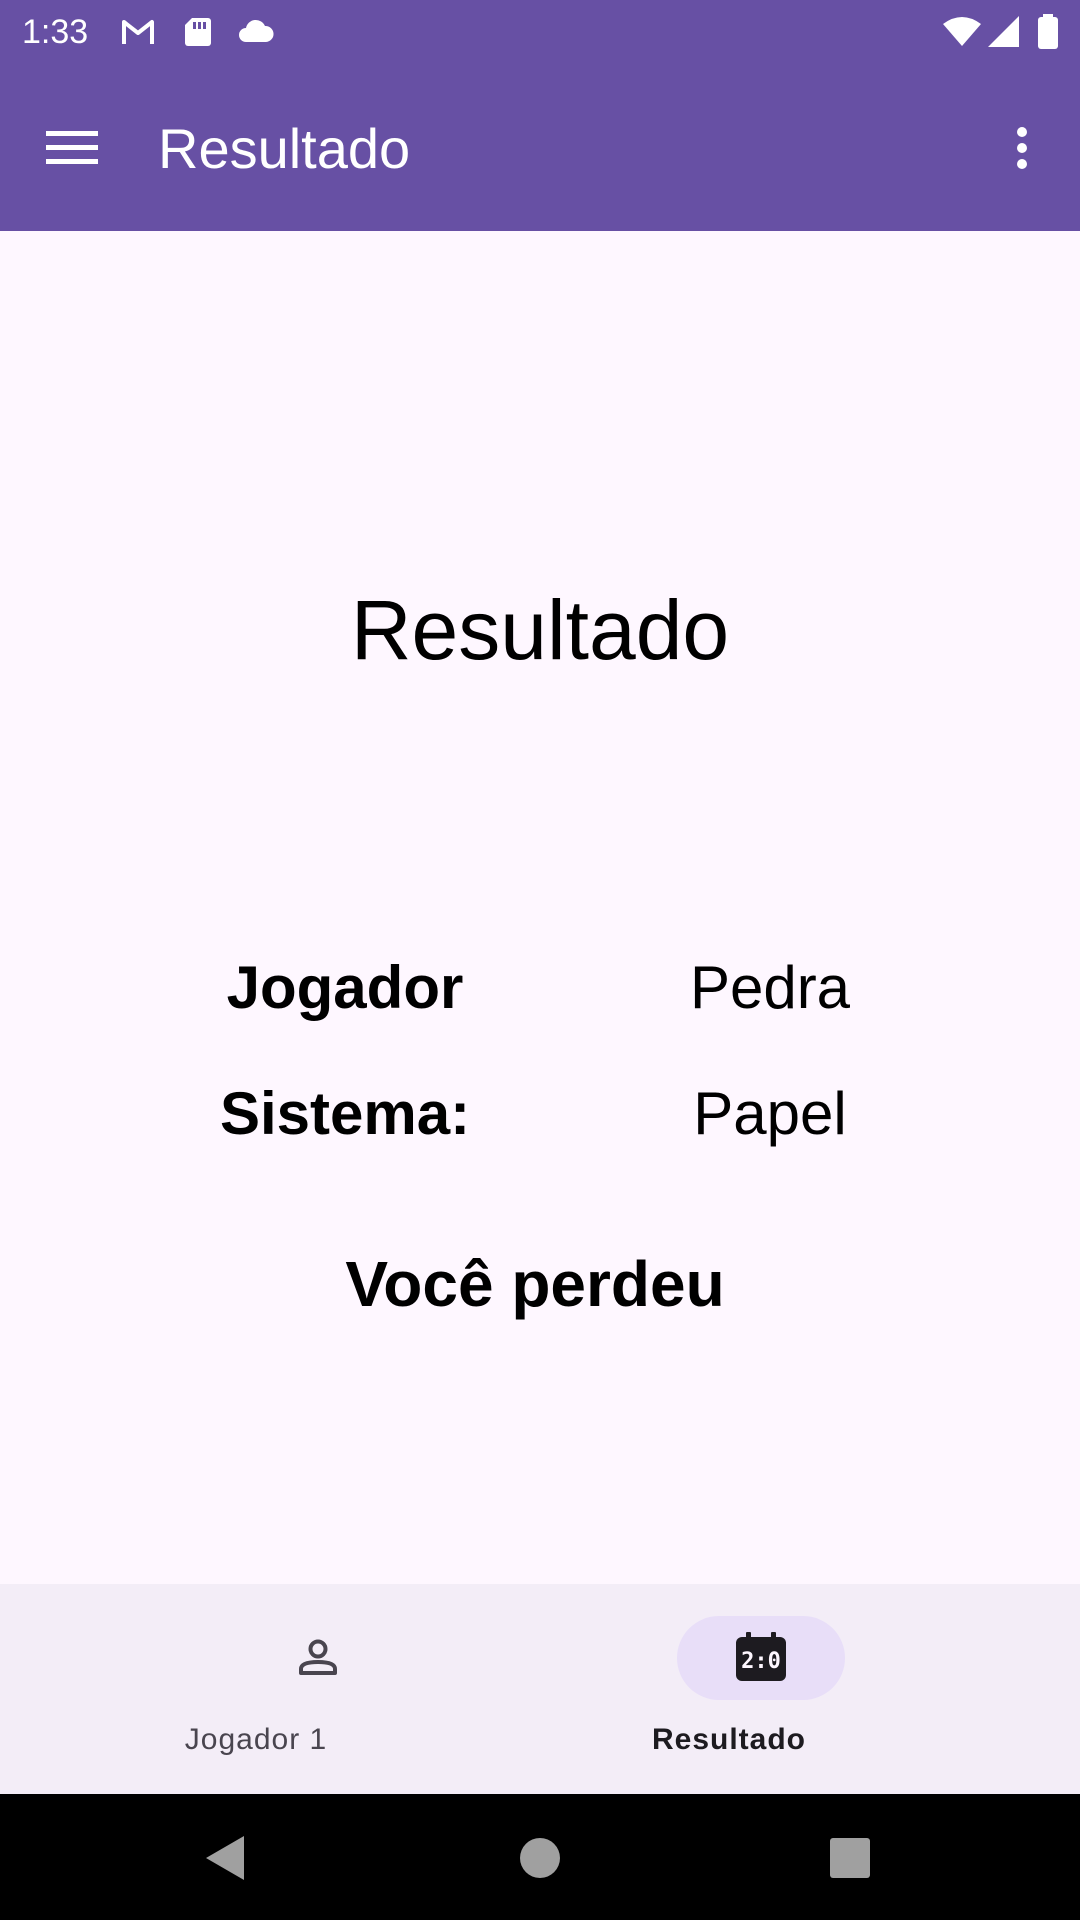 The width and height of the screenshot is (1080, 1920). I want to click on bottom-navigation: Jogador 1 2:0 Resultado, so click(540, 1689).